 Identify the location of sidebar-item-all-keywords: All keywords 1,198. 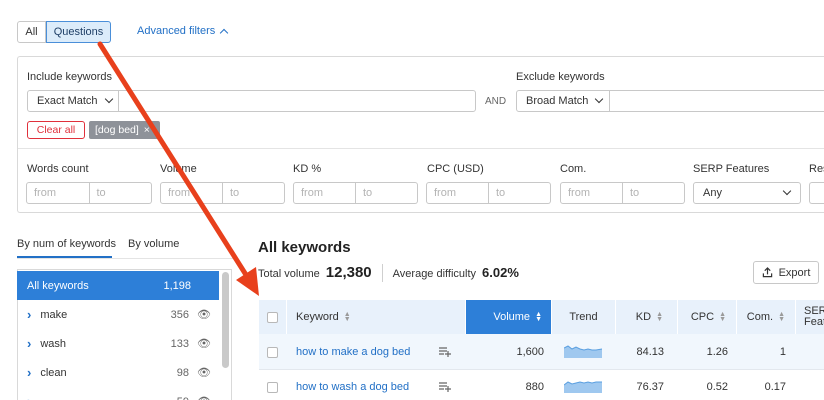
(118, 285).